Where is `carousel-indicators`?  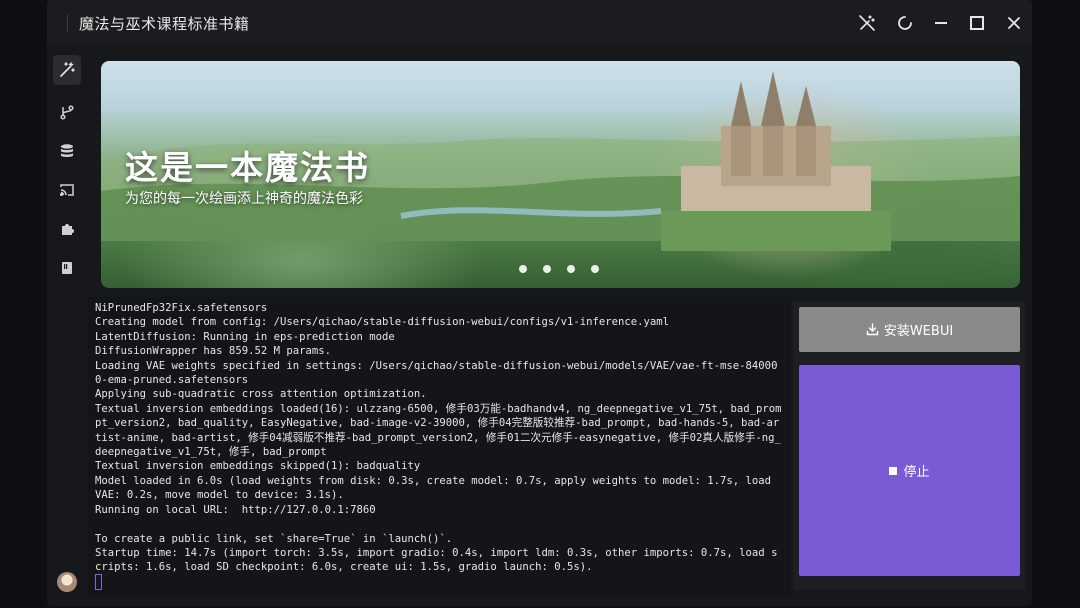 carousel-indicators is located at coordinates (559, 269).